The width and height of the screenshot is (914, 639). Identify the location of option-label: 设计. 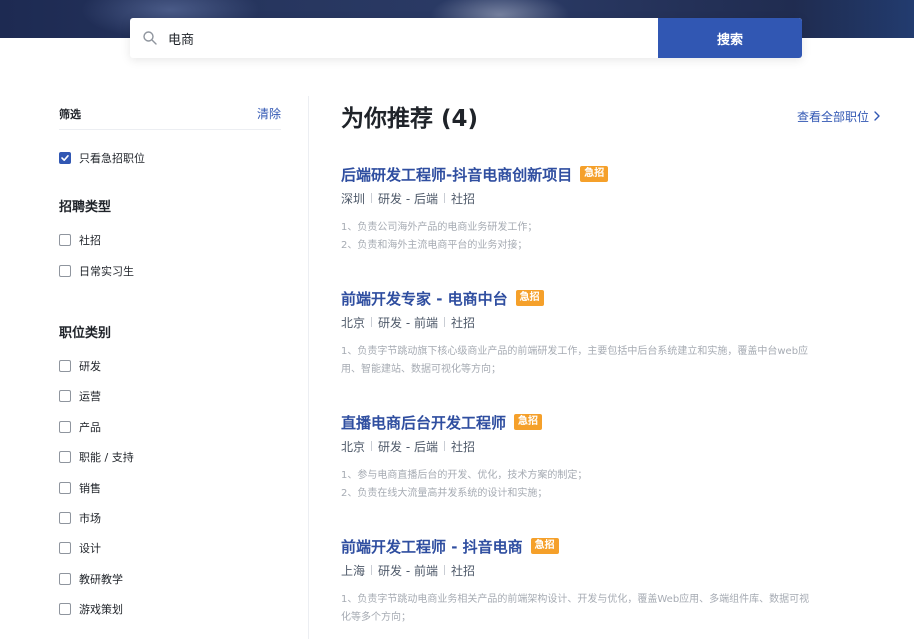
(90, 549).